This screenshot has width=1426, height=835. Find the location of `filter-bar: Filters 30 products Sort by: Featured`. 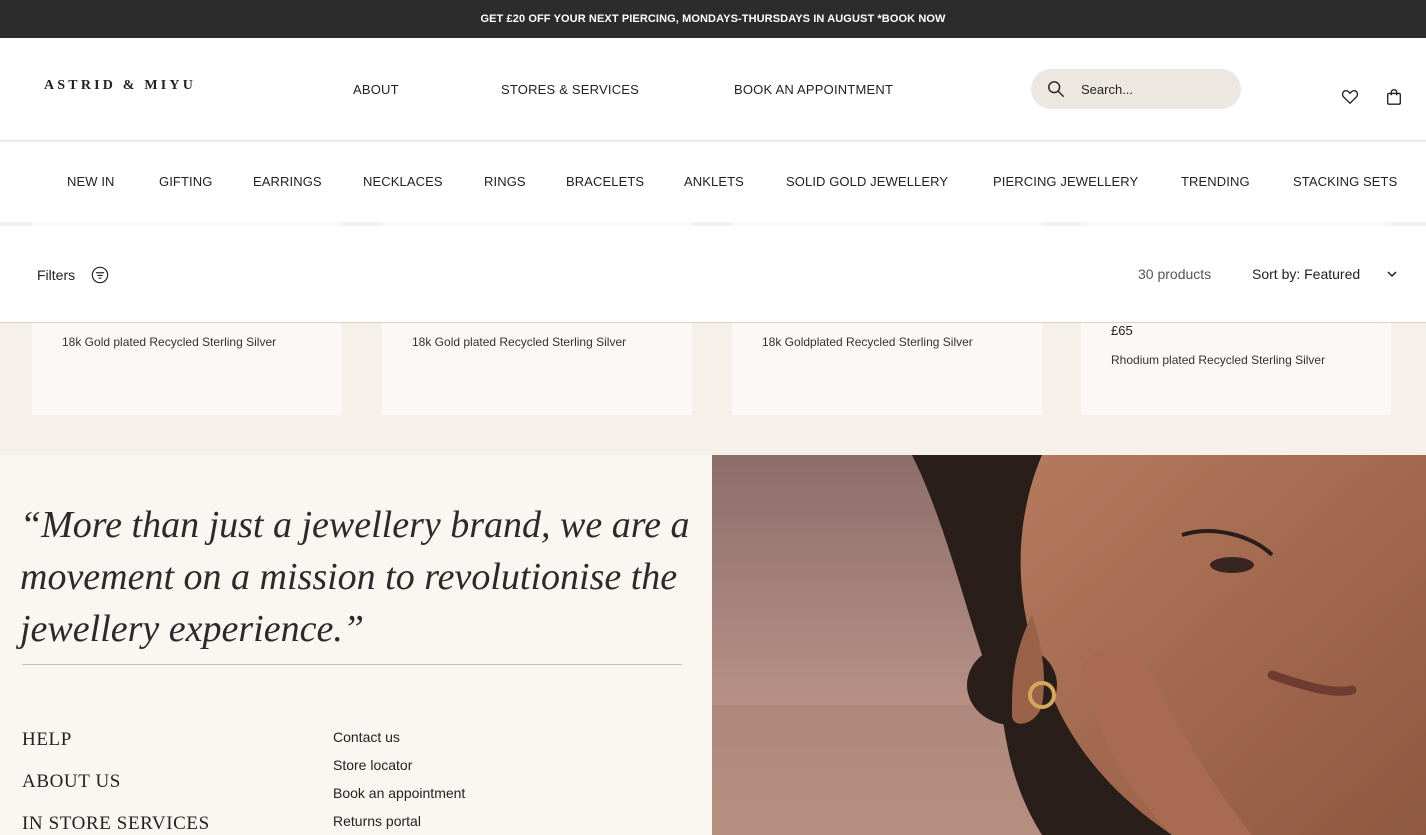

filter-bar: Filters 30 products Sort by: Featured is located at coordinates (713, 274).